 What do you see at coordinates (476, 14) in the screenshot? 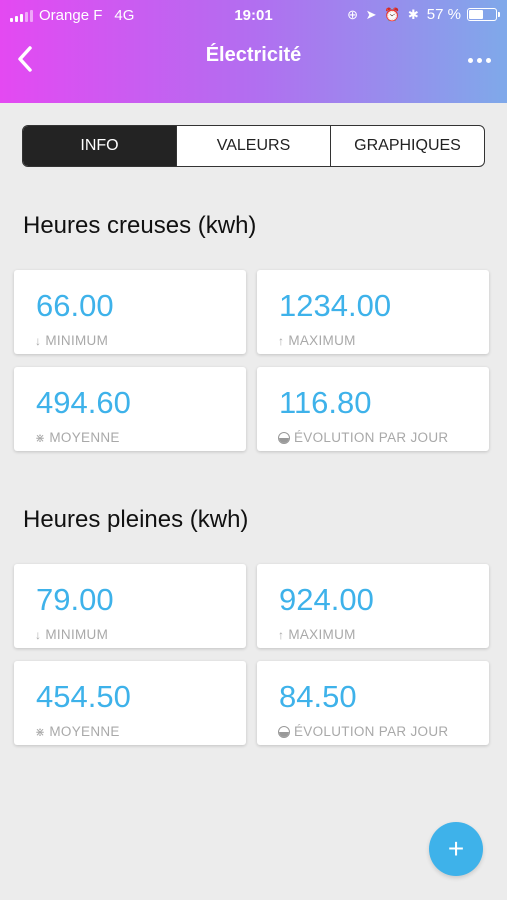
I see `battery-fill` at bounding box center [476, 14].